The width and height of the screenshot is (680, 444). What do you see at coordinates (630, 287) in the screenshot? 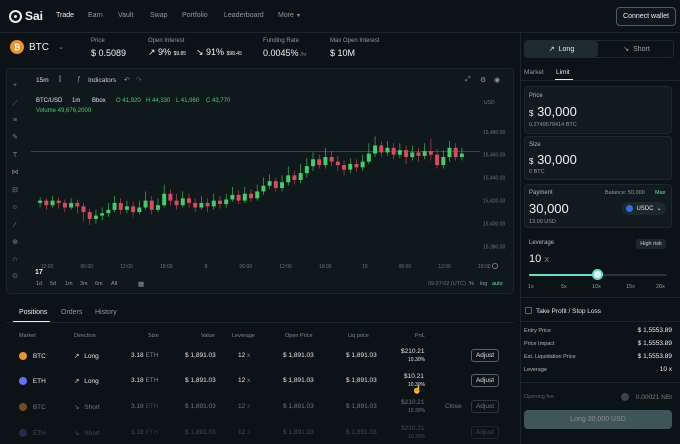
I see `tick-15x: 15x` at bounding box center [630, 287].